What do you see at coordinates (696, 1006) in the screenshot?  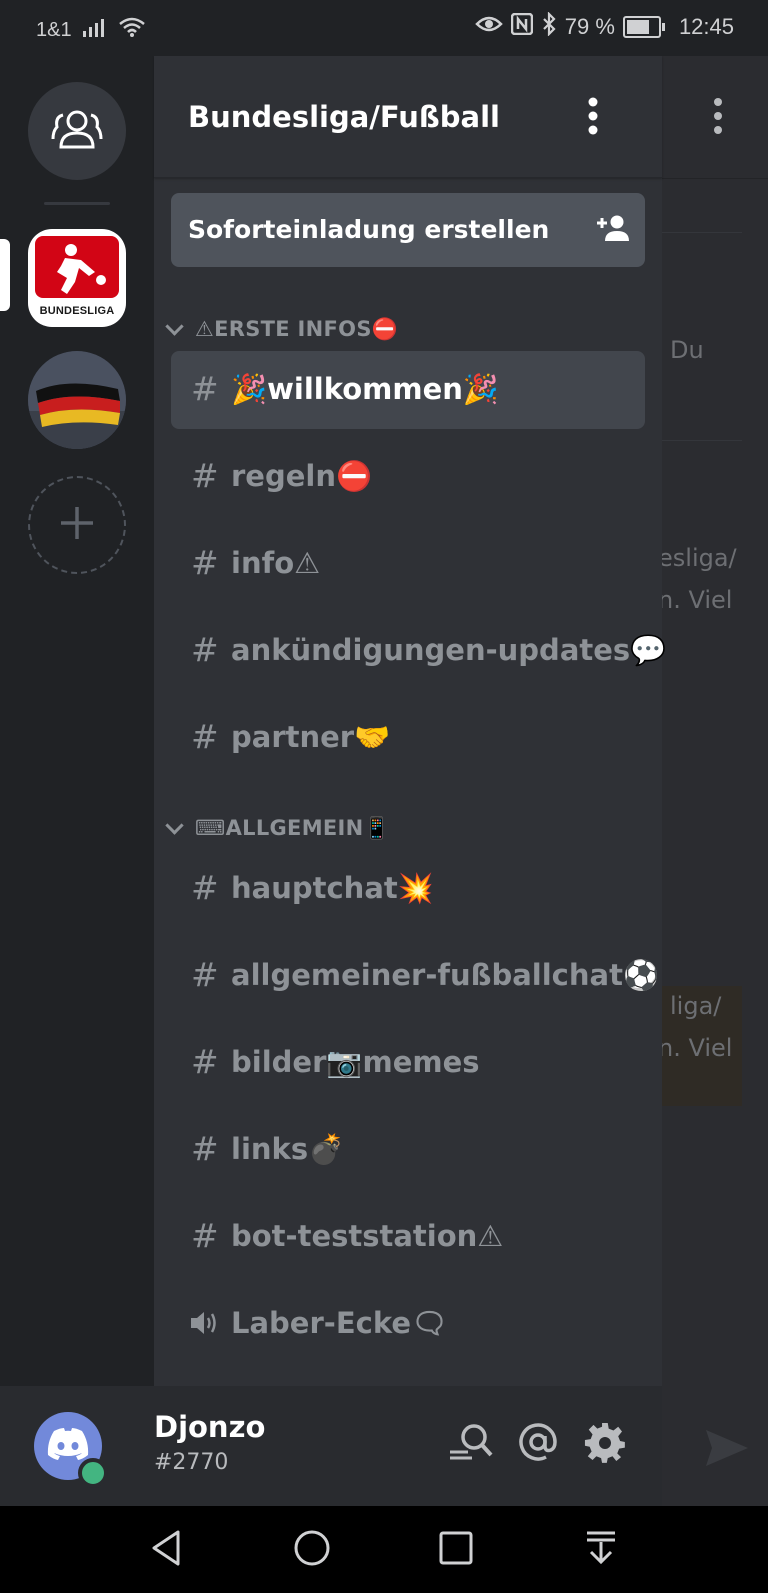 I see `chat-fragment: liga/` at bounding box center [696, 1006].